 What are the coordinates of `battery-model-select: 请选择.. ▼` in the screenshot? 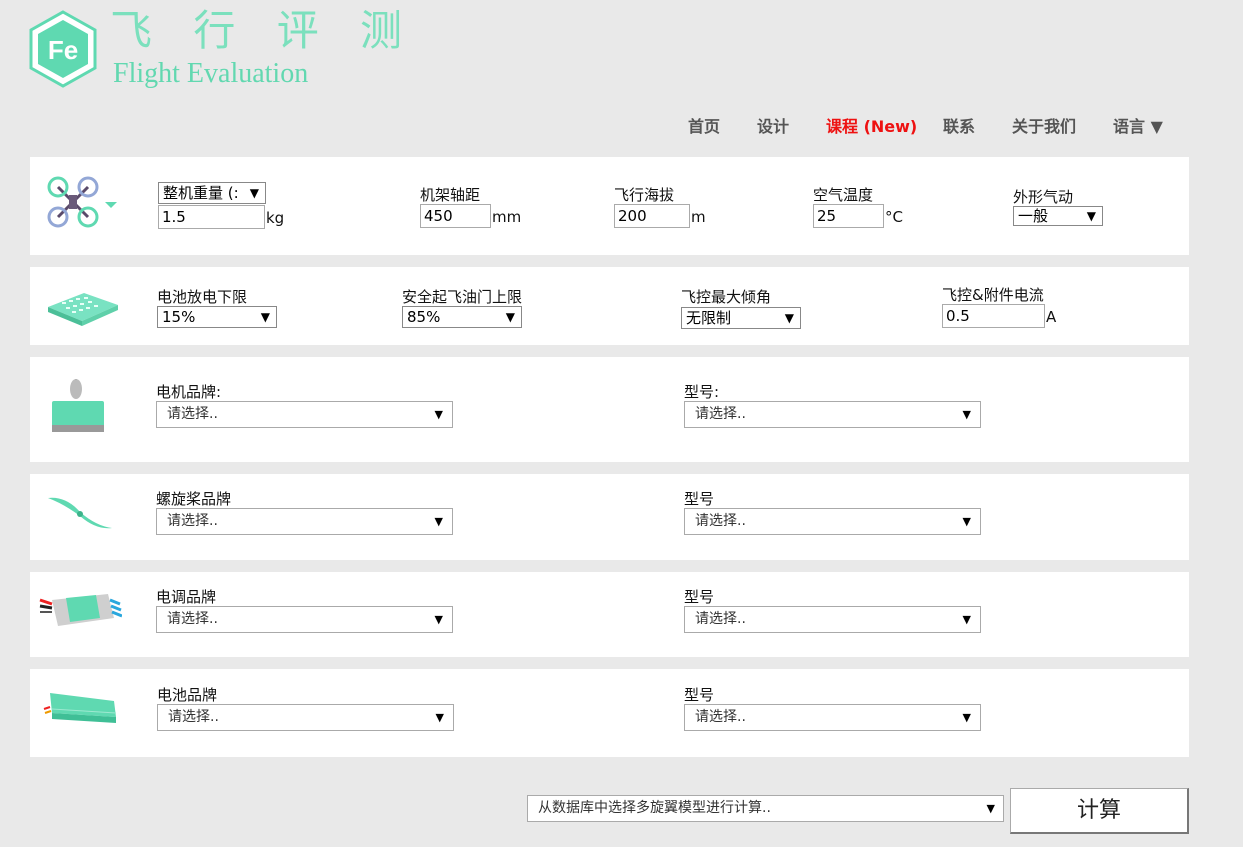 It's located at (832, 717).